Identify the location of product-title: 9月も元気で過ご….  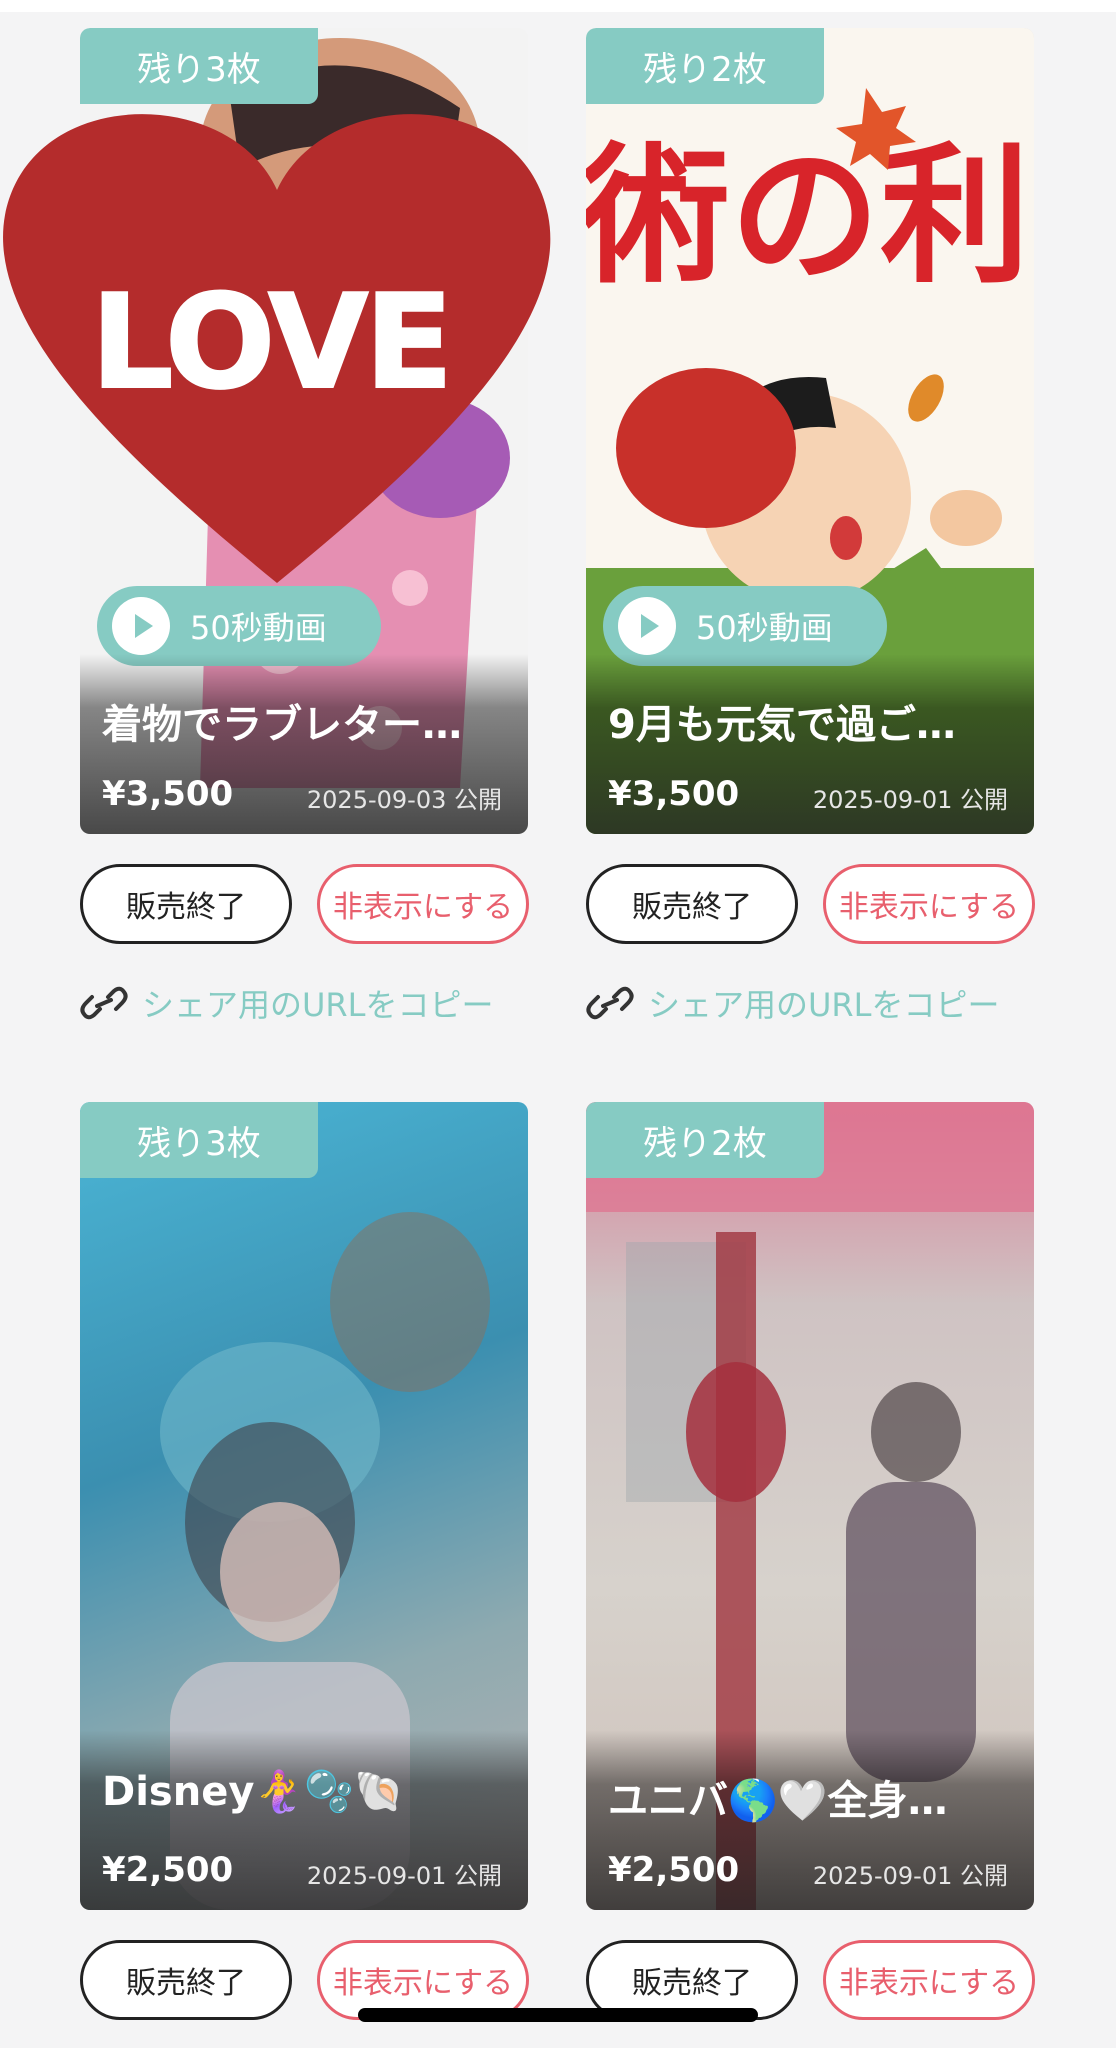
(782, 725).